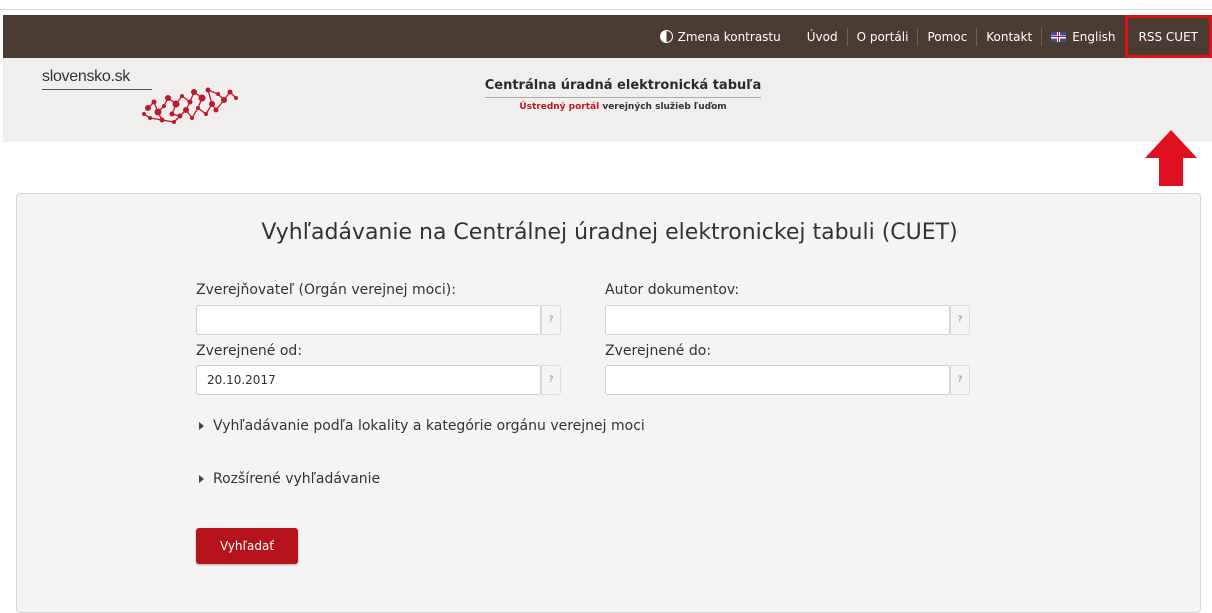 The width and height of the screenshot is (1212, 613). What do you see at coordinates (794, 37) in the screenshot?
I see `nav-separator` at bounding box center [794, 37].